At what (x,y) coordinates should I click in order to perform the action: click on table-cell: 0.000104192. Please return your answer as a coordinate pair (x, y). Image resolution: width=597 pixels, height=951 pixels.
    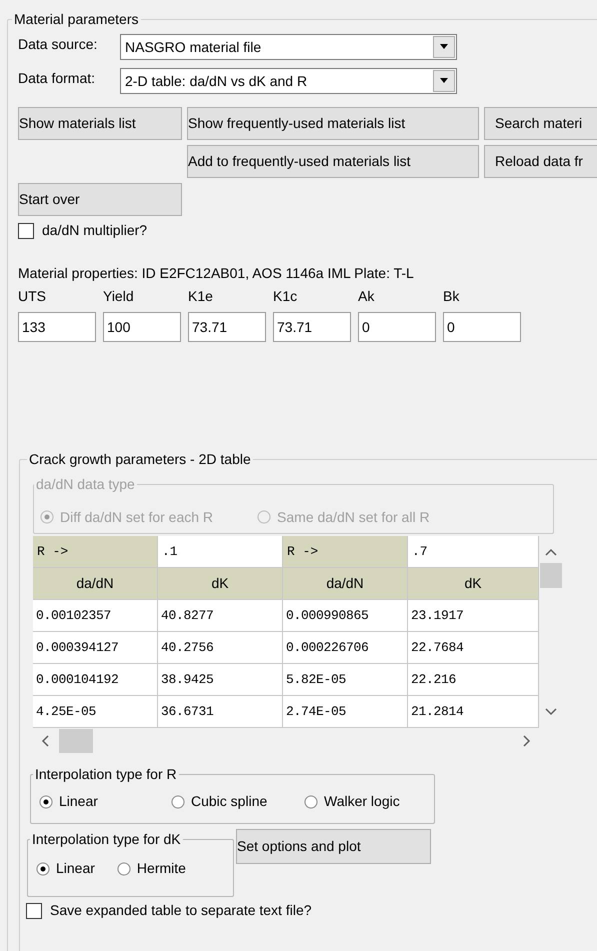
    Looking at the image, I should click on (95, 680).